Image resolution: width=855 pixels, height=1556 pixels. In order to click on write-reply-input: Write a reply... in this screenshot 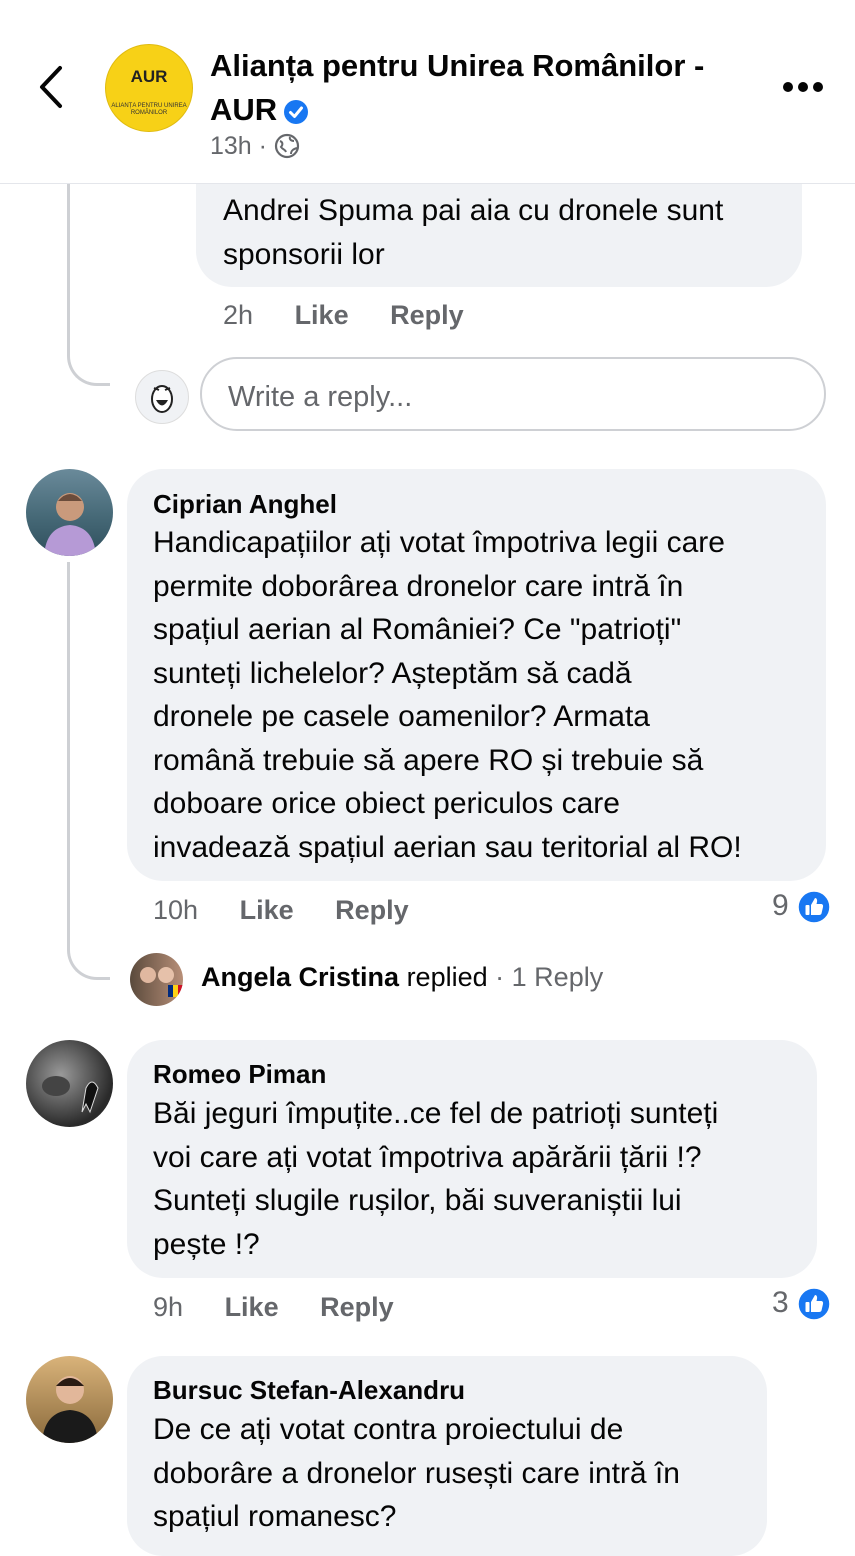, I will do `click(513, 394)`.